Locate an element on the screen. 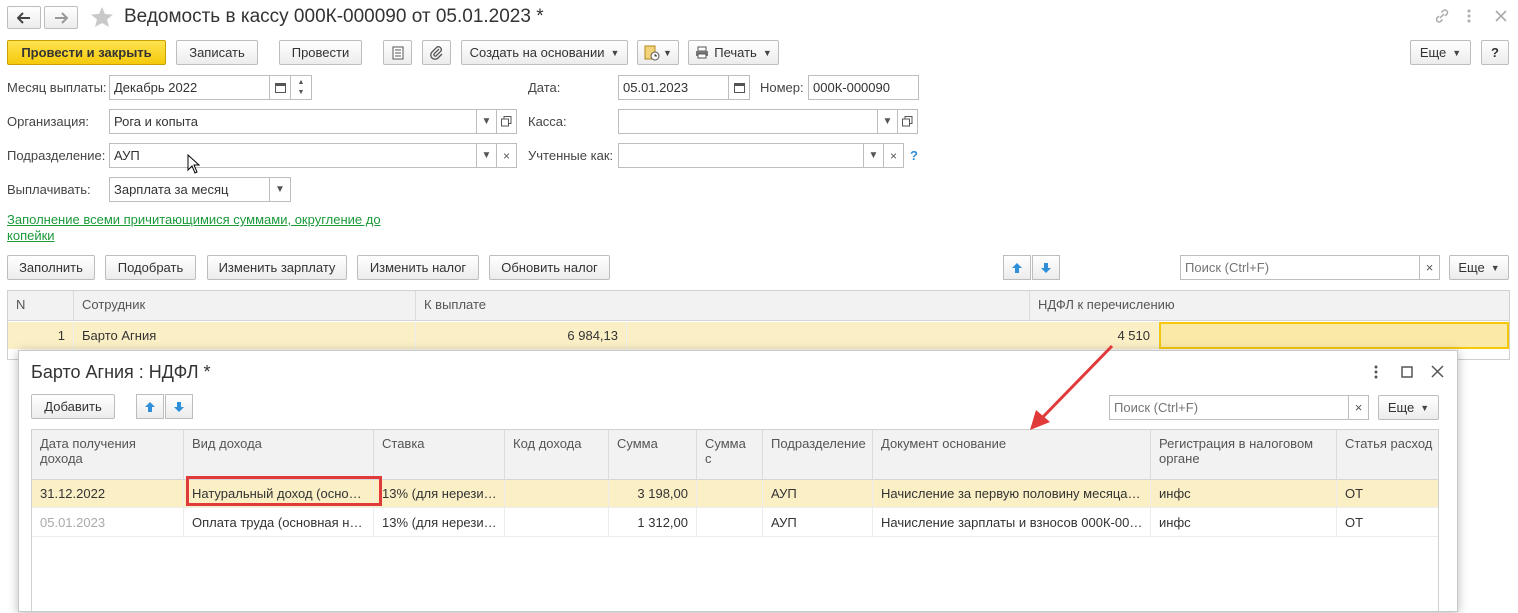  month-calendar-button is located at coordinates (280, 87).